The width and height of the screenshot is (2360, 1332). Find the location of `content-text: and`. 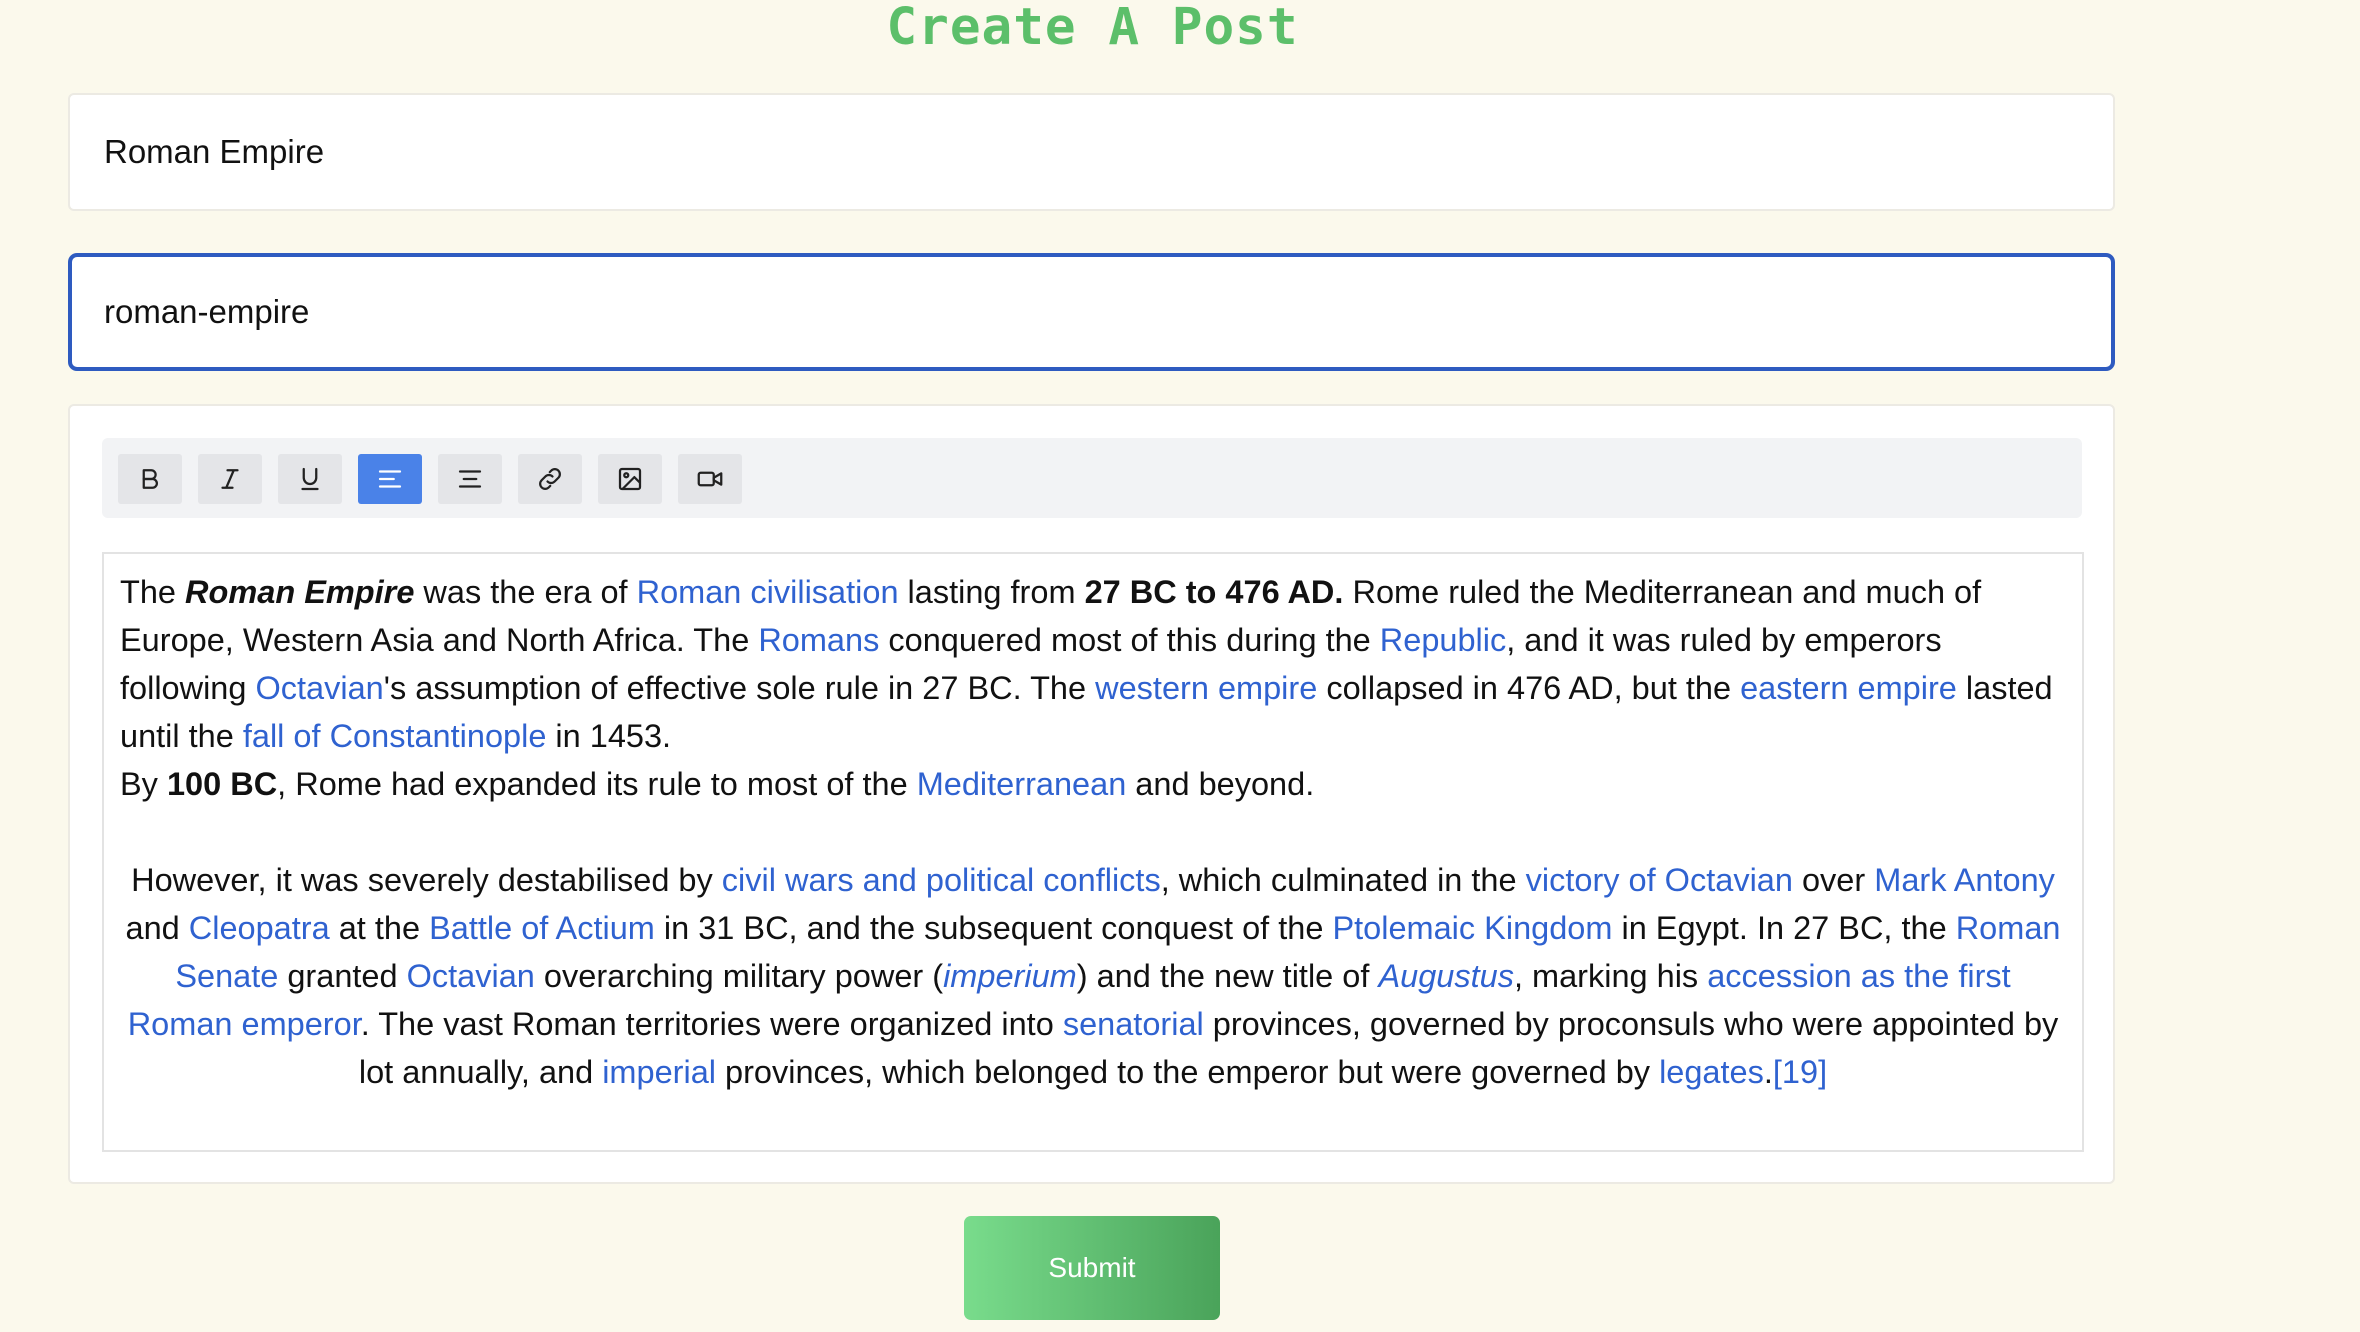

content-text: and is located at coordinates (157, 928).